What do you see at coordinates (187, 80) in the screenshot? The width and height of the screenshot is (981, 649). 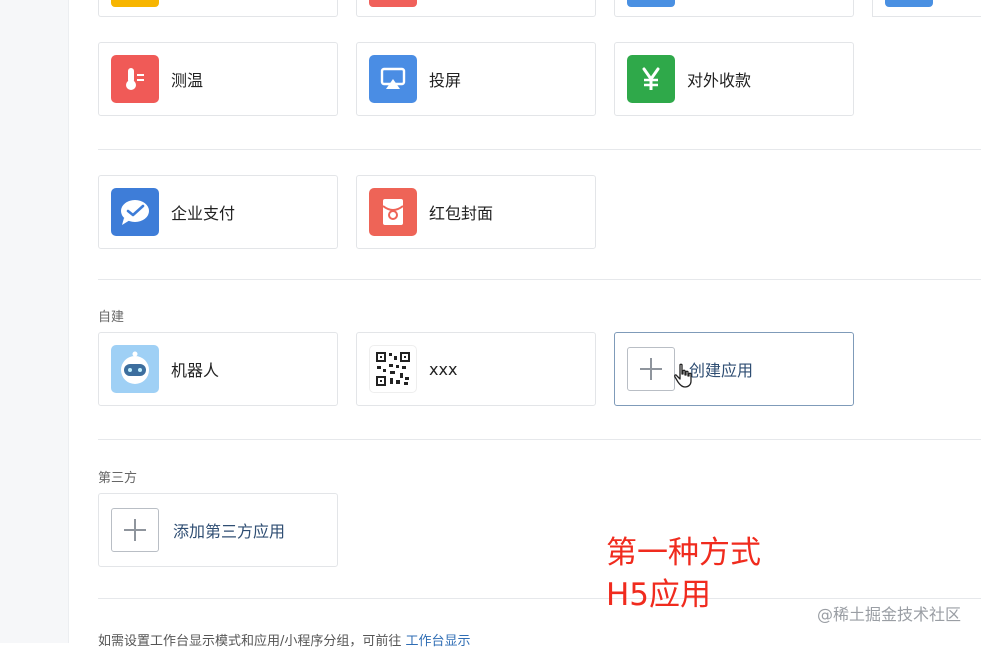 I see `app-label: 测温` at bounding box center [187, 80].